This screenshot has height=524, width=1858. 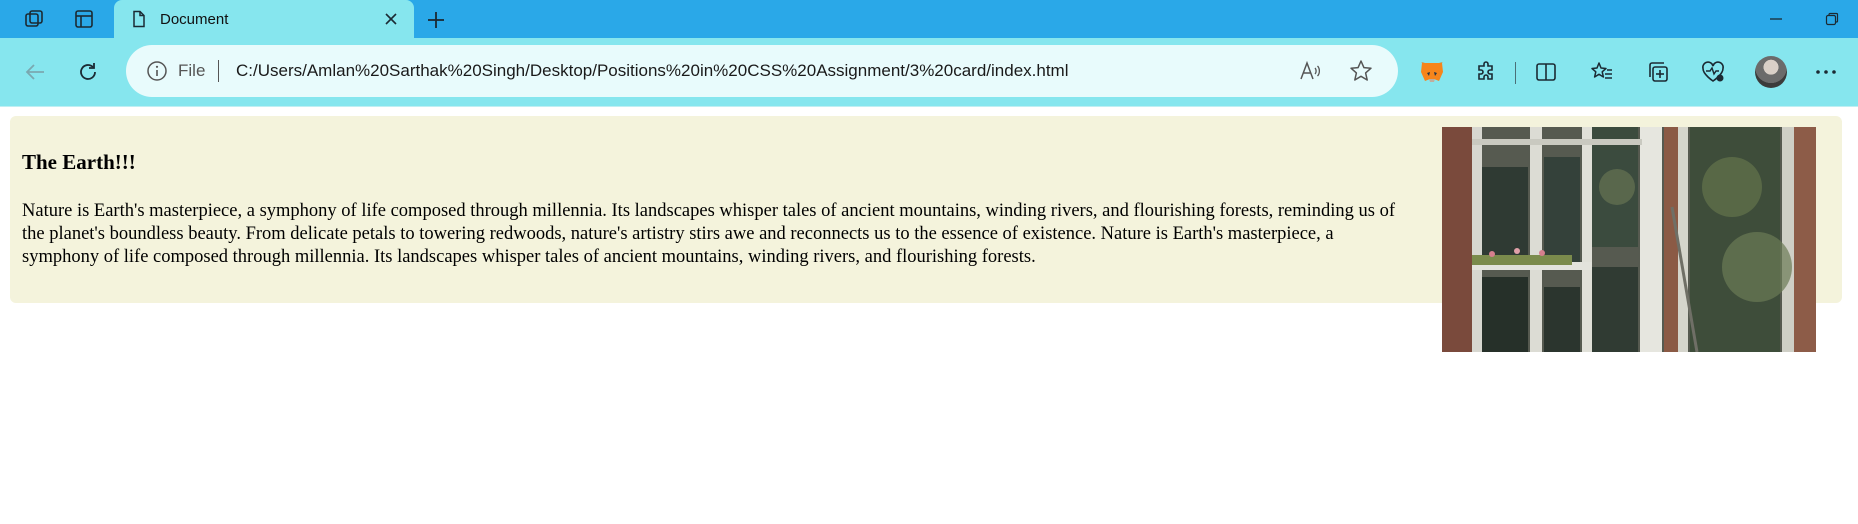 I want to click on workspaces-icon, so click(x=34, y=18).